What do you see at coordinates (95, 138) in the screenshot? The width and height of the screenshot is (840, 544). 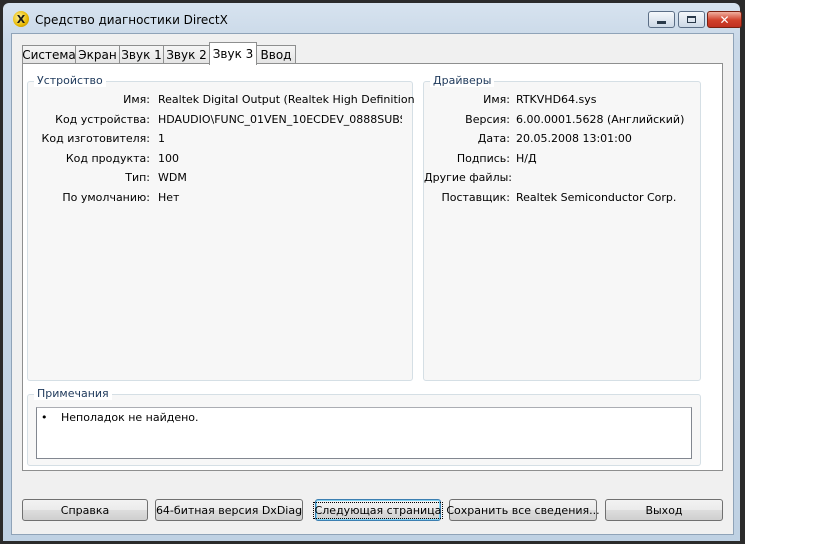 I see `vendor-id-label: Код изготовителя:` at bounding box center [95, 138].